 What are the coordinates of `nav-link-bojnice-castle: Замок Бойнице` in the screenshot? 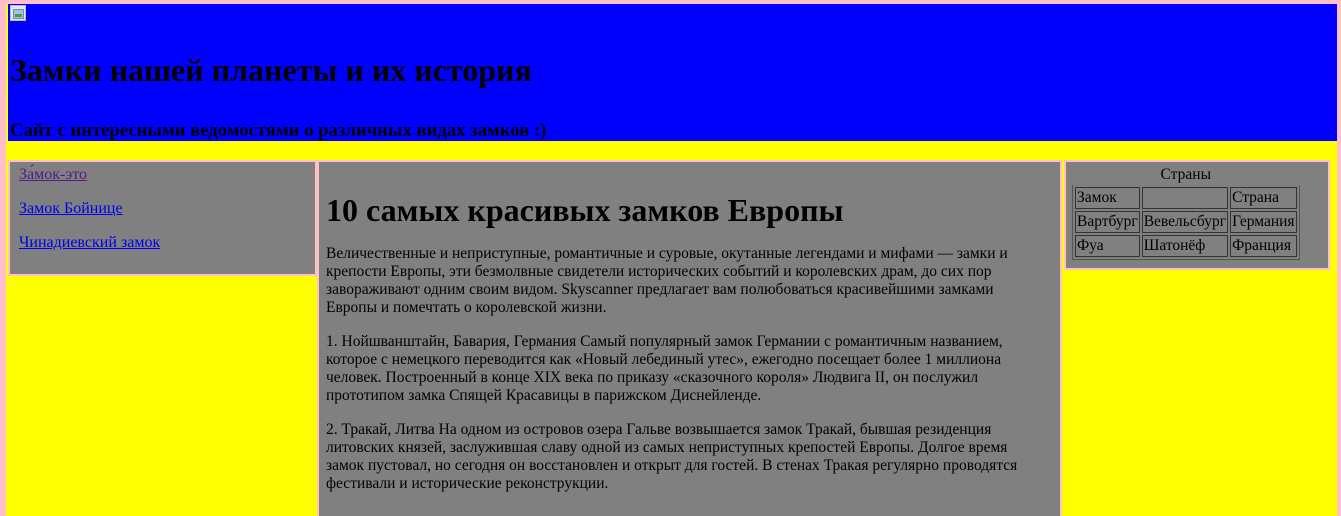 It's located at (167, 209).